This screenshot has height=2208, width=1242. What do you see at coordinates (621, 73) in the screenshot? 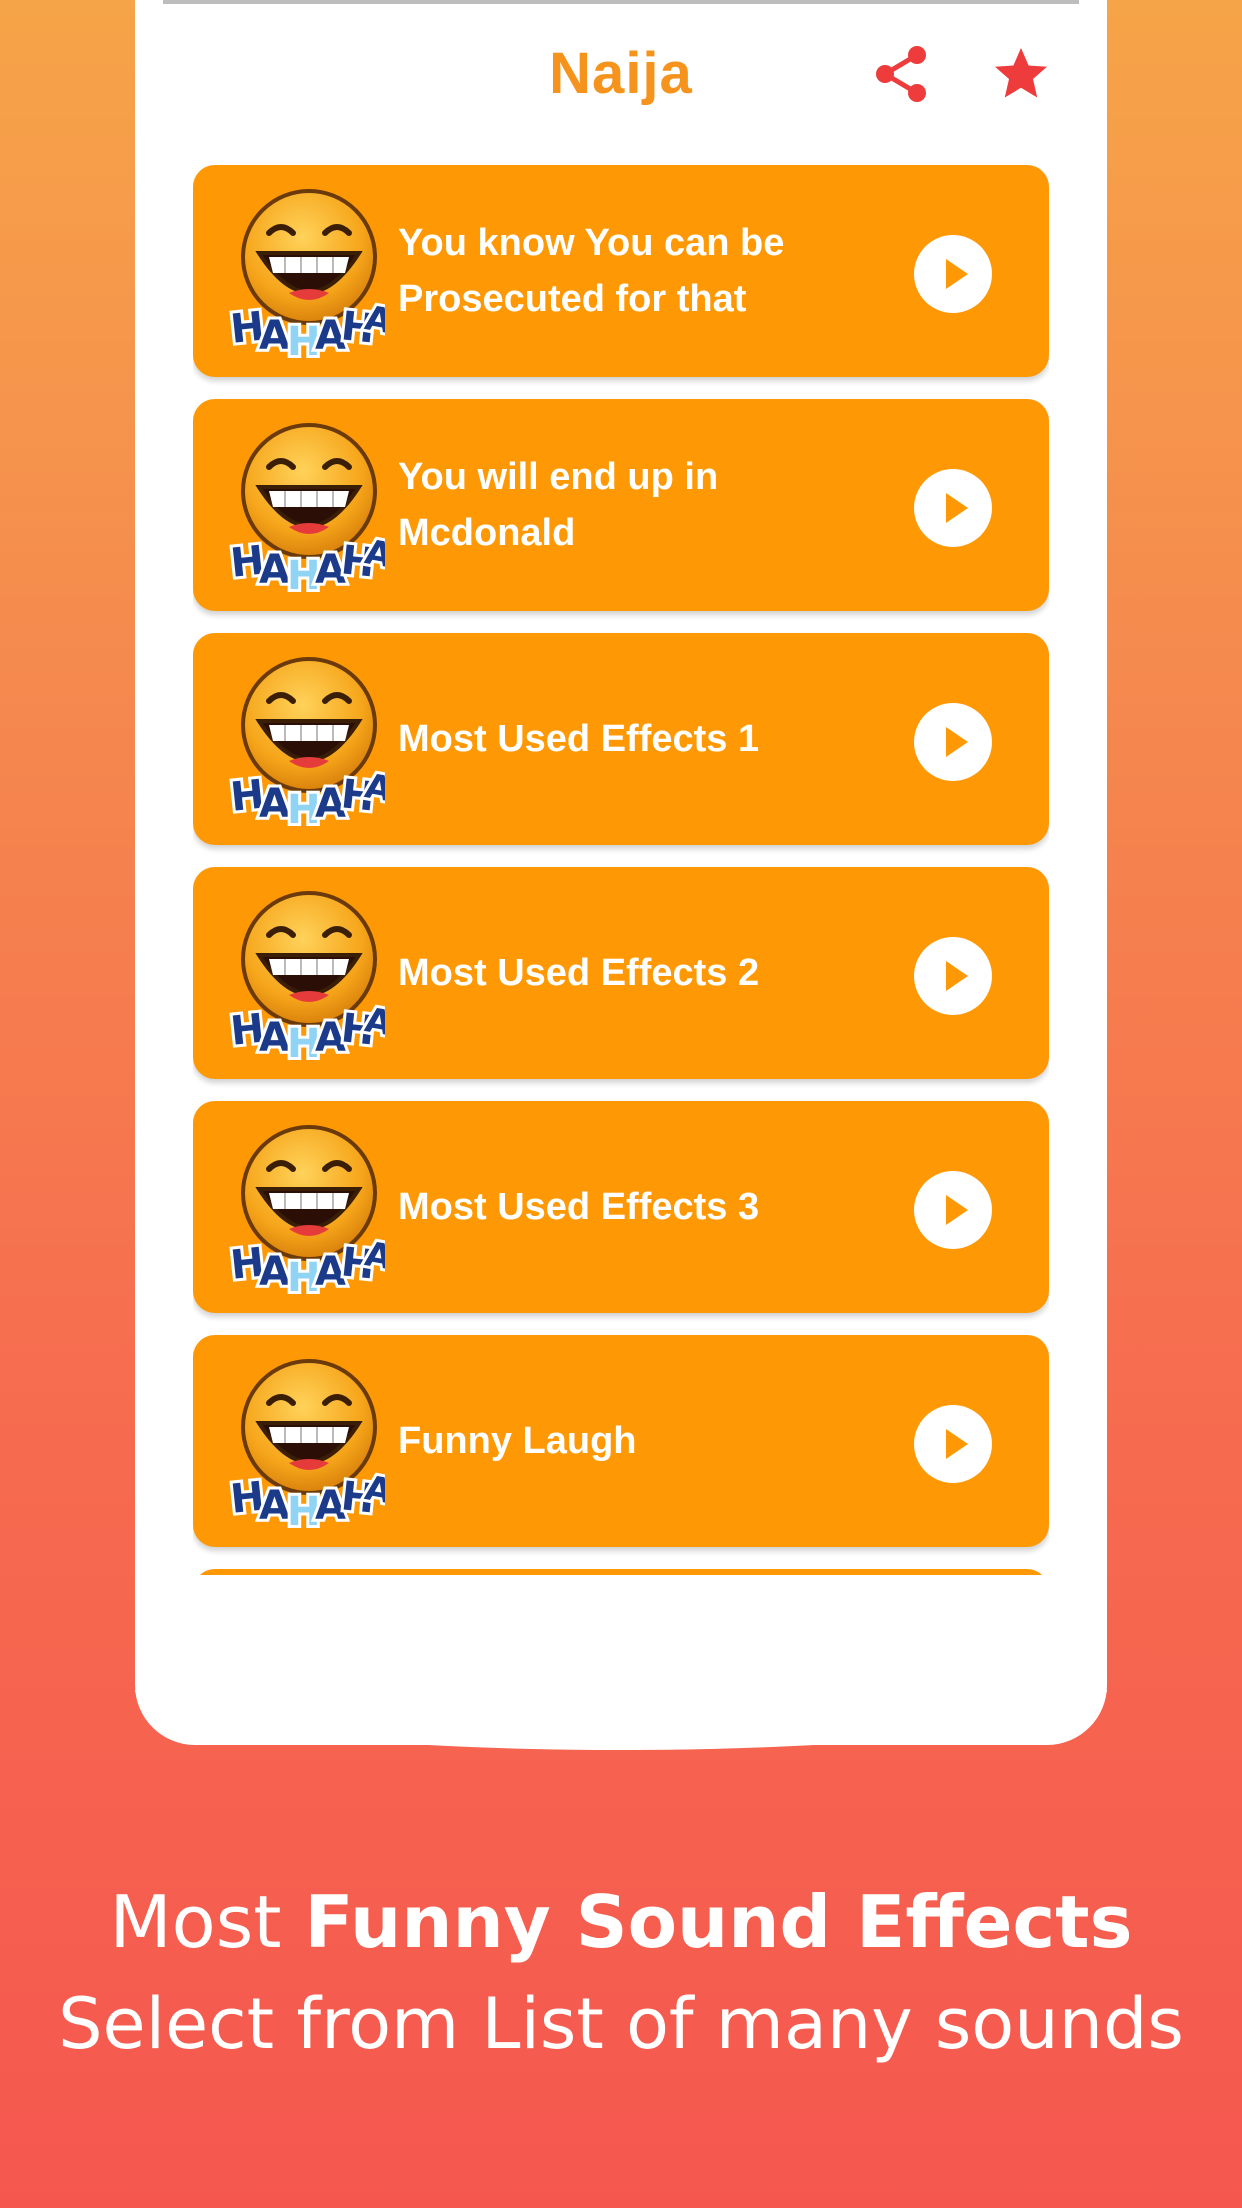
I see `page-title: Naija` at bounding box center [621, 73].